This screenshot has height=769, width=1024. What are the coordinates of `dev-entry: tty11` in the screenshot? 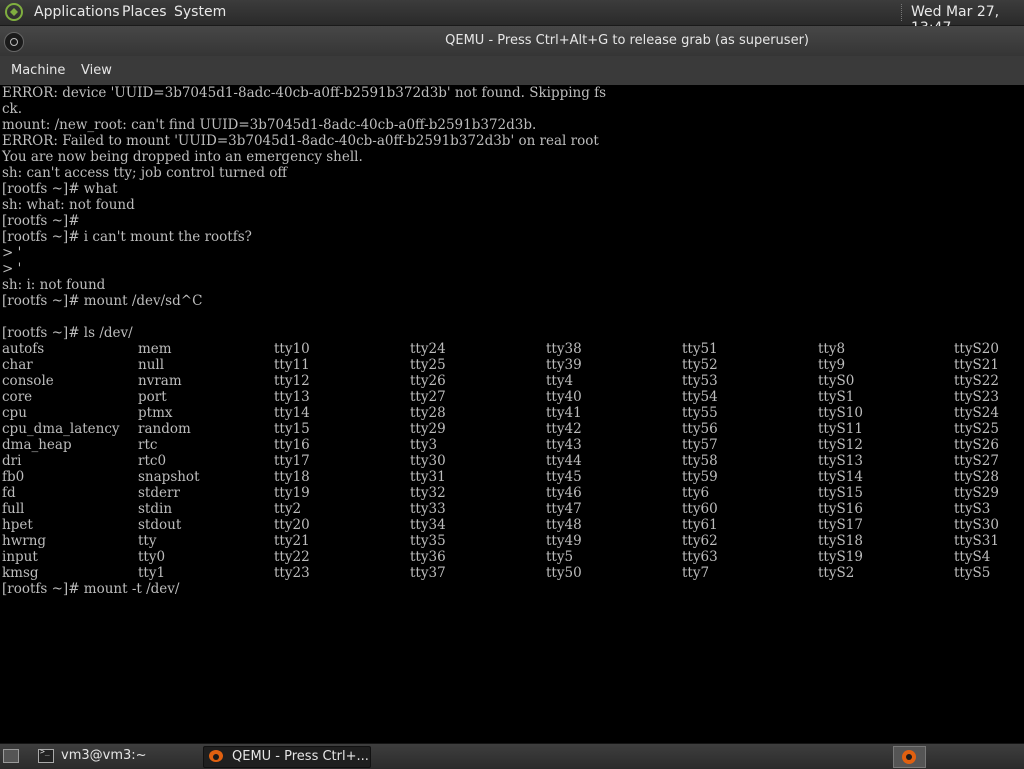 It's located at (292, 365).